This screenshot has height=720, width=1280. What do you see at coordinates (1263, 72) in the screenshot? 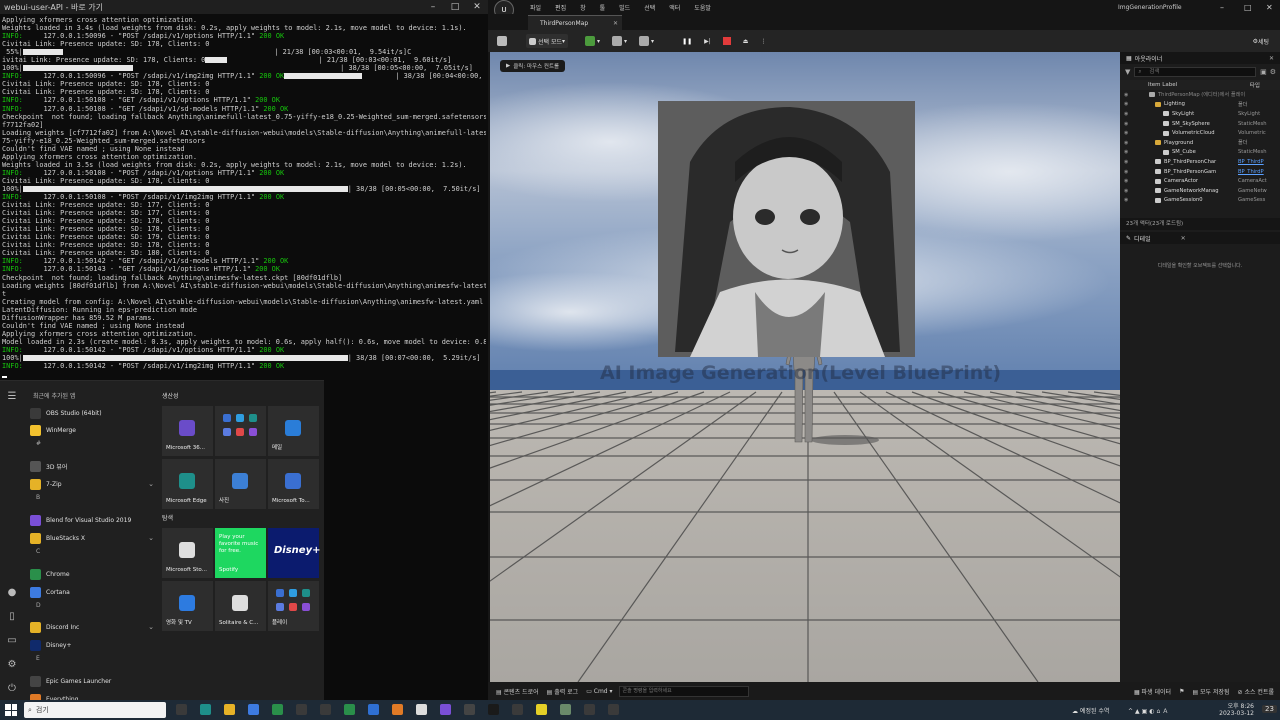
I see `add-folder-icon: ▣` at bounding box center [1263, 72].